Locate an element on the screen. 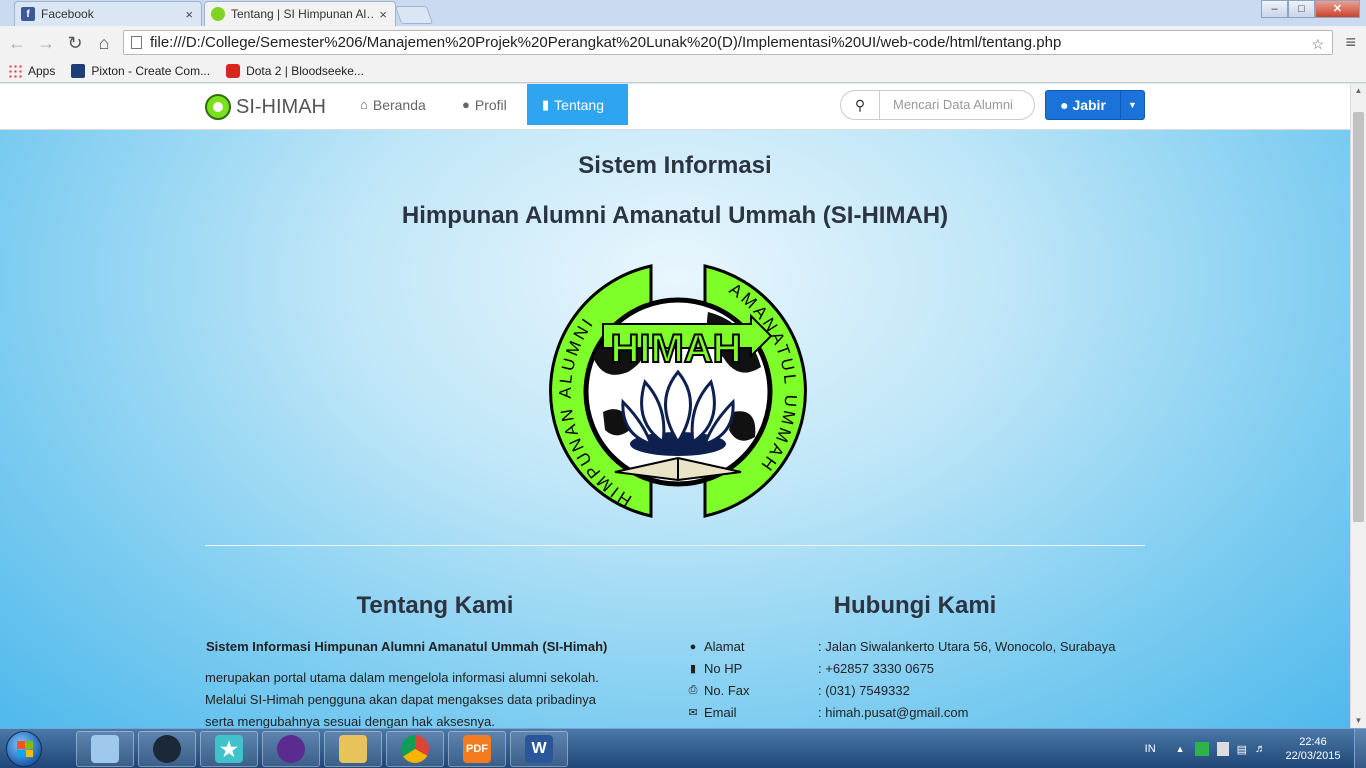 This screenshot has width=1366, height=768. taskbar-chrome is located at coordinates (415, 749).